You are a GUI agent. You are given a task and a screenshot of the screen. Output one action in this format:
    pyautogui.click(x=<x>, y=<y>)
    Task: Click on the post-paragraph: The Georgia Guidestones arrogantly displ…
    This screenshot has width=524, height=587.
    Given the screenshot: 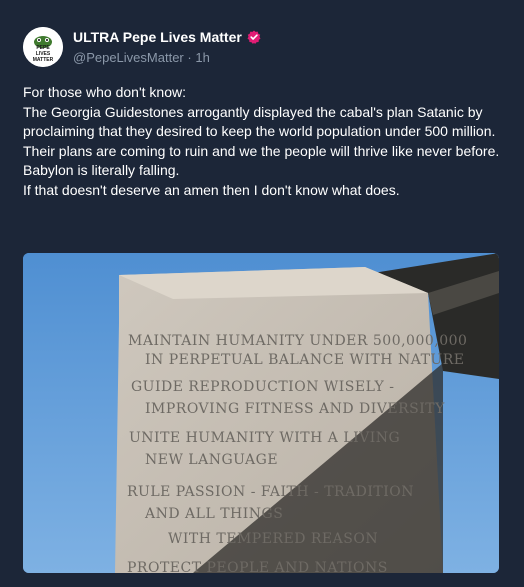 What is the action you would take?
    pyautogui.click(x=259, y=121)
    